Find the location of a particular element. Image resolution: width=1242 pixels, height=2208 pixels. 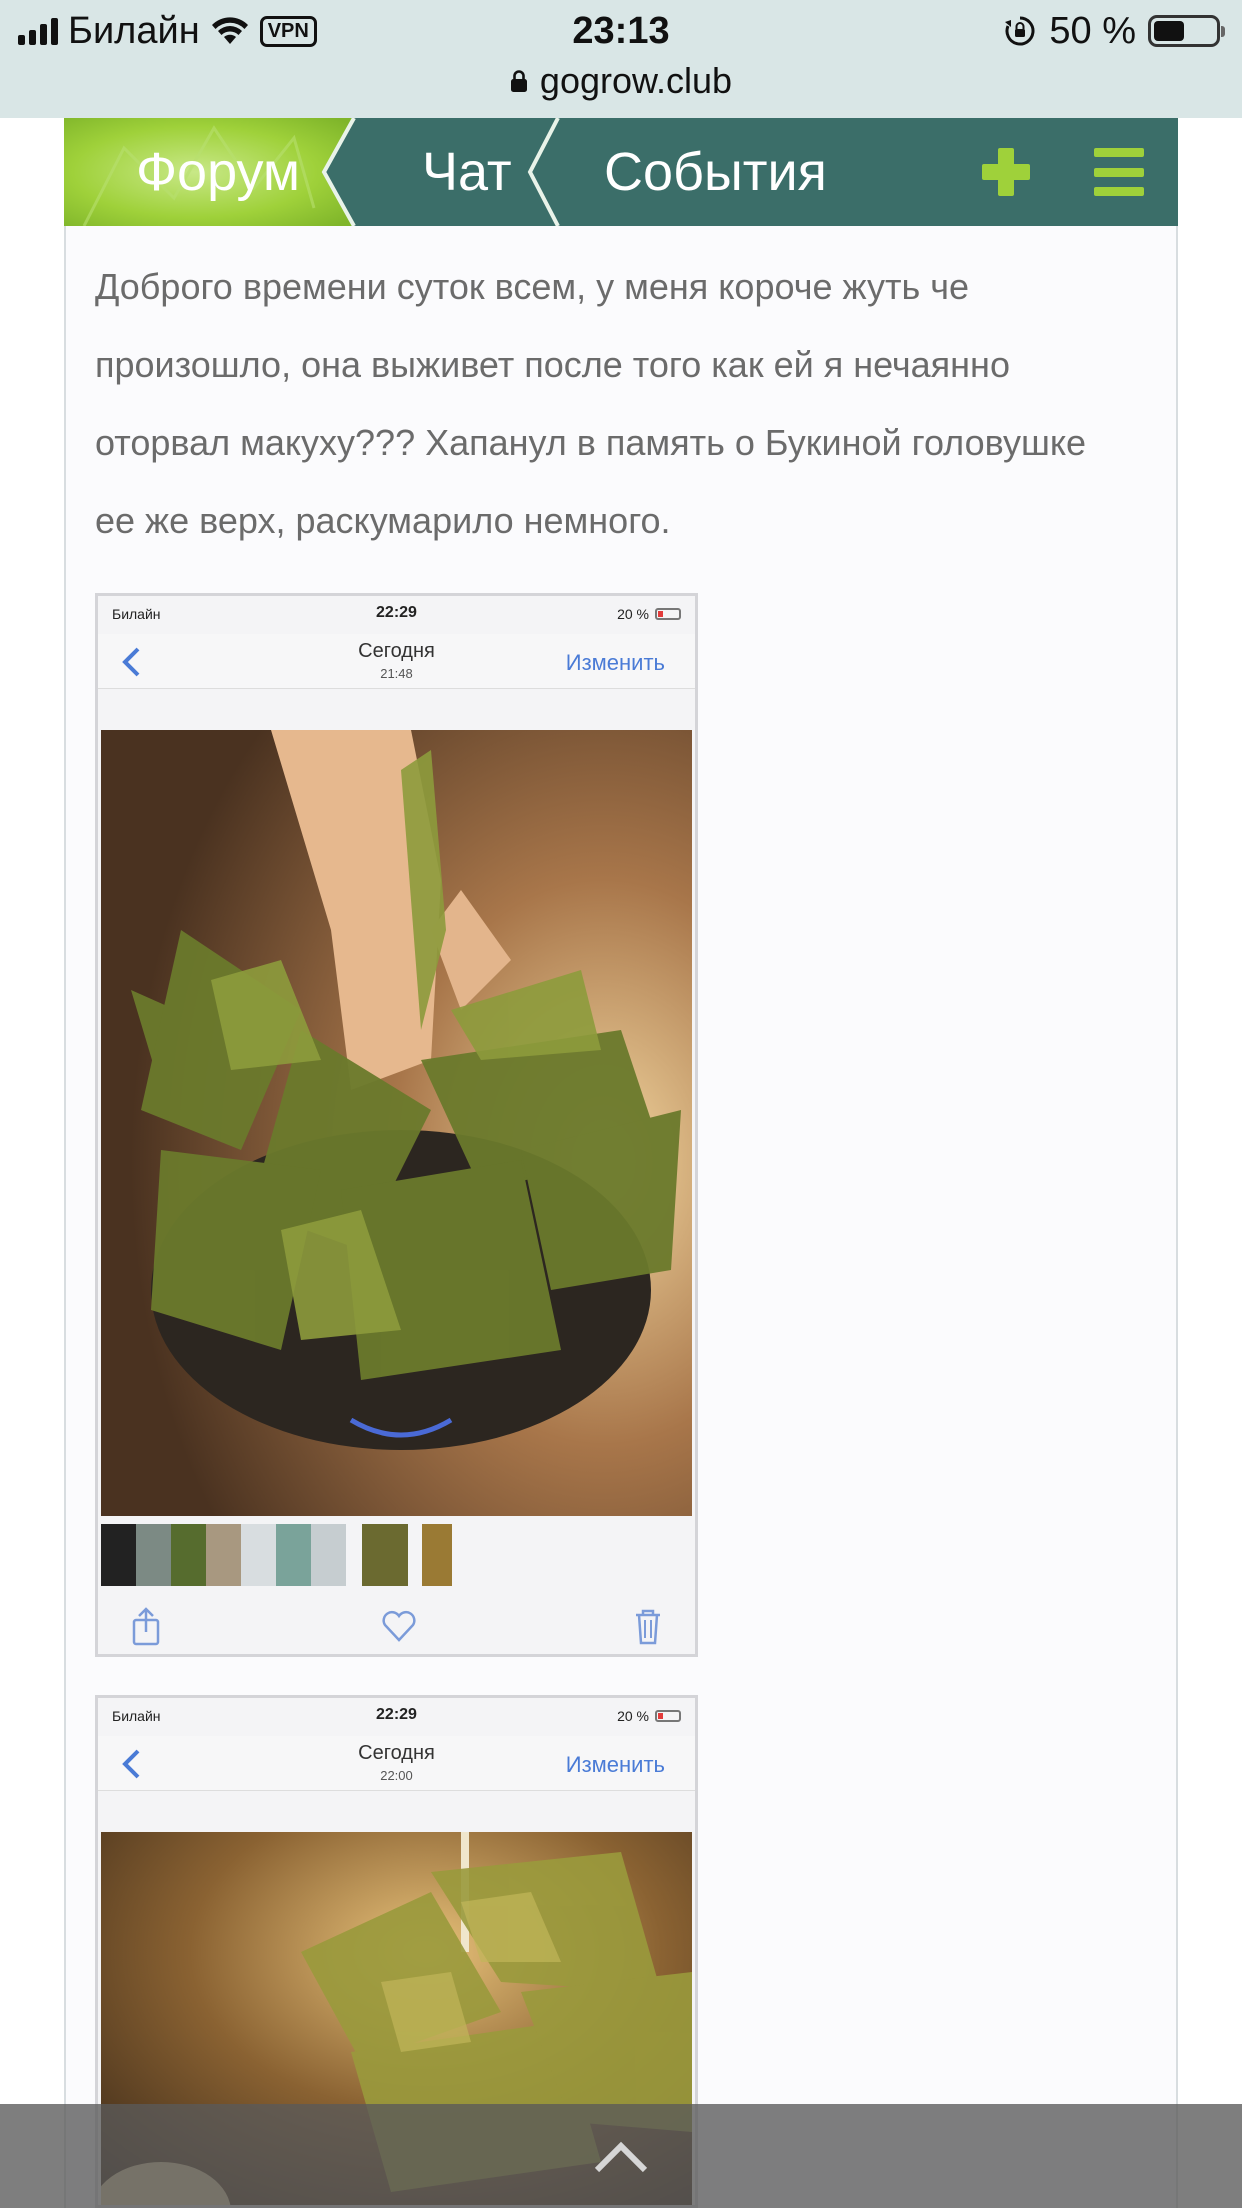

share-icon is located at coordinates (146, 1626).